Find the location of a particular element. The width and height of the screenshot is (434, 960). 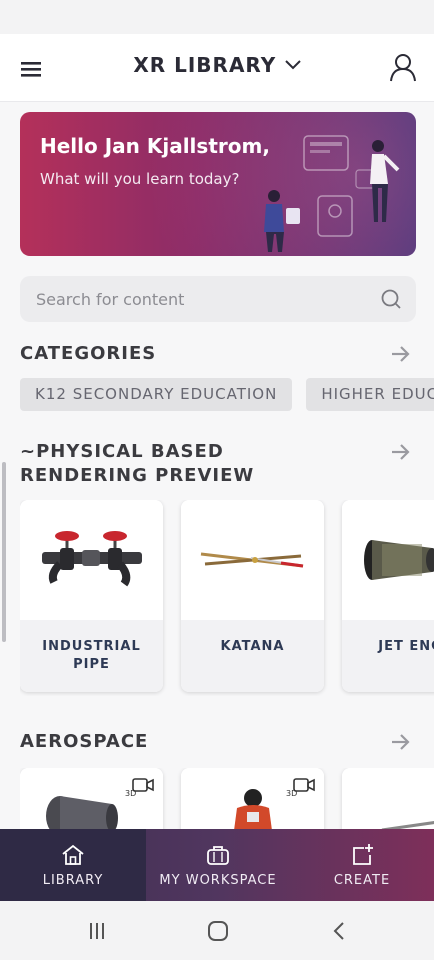

jet-engine-icon is located at coordinates (399, 560).